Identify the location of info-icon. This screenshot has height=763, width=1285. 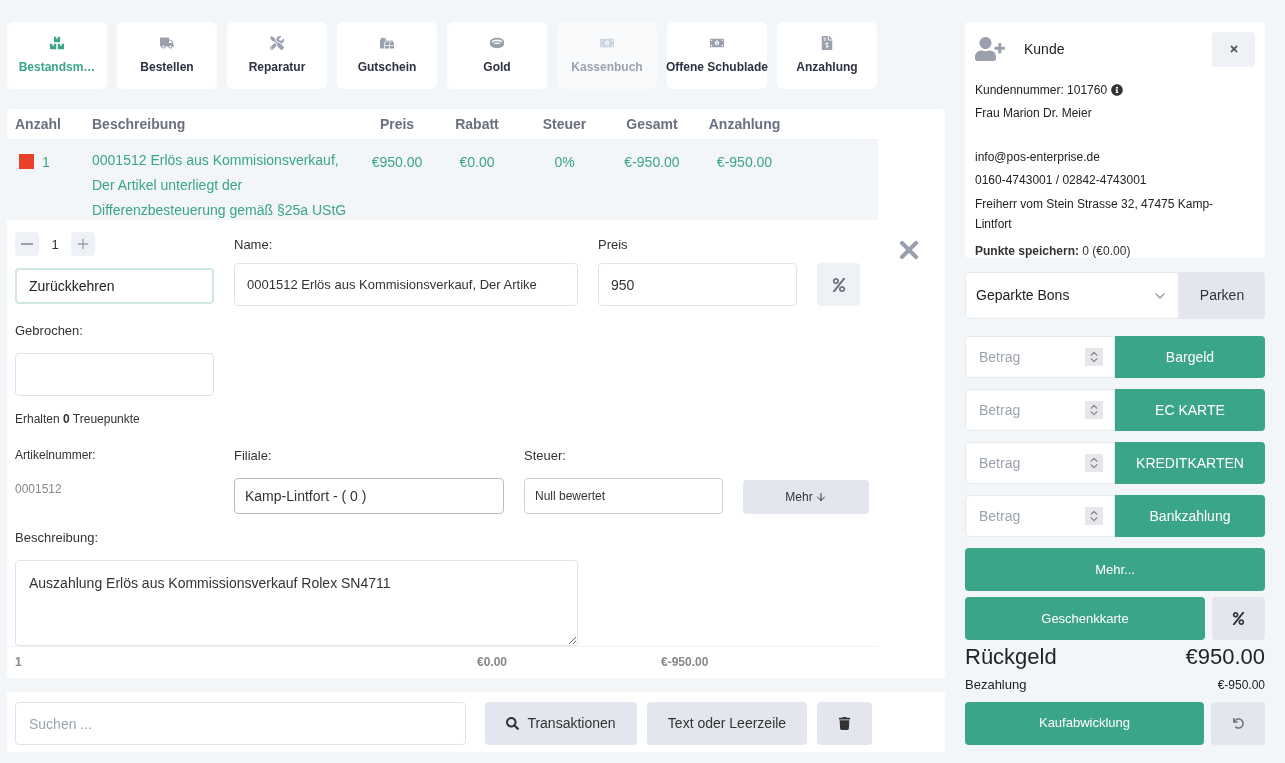
(1117, 90).